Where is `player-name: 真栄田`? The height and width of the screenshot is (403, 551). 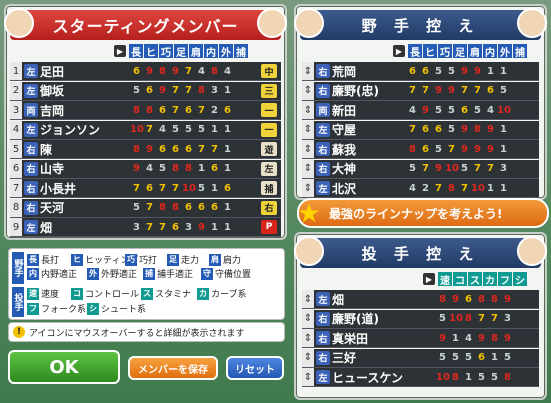 player-name: 真栄田 is located at coordinates (350, 338).